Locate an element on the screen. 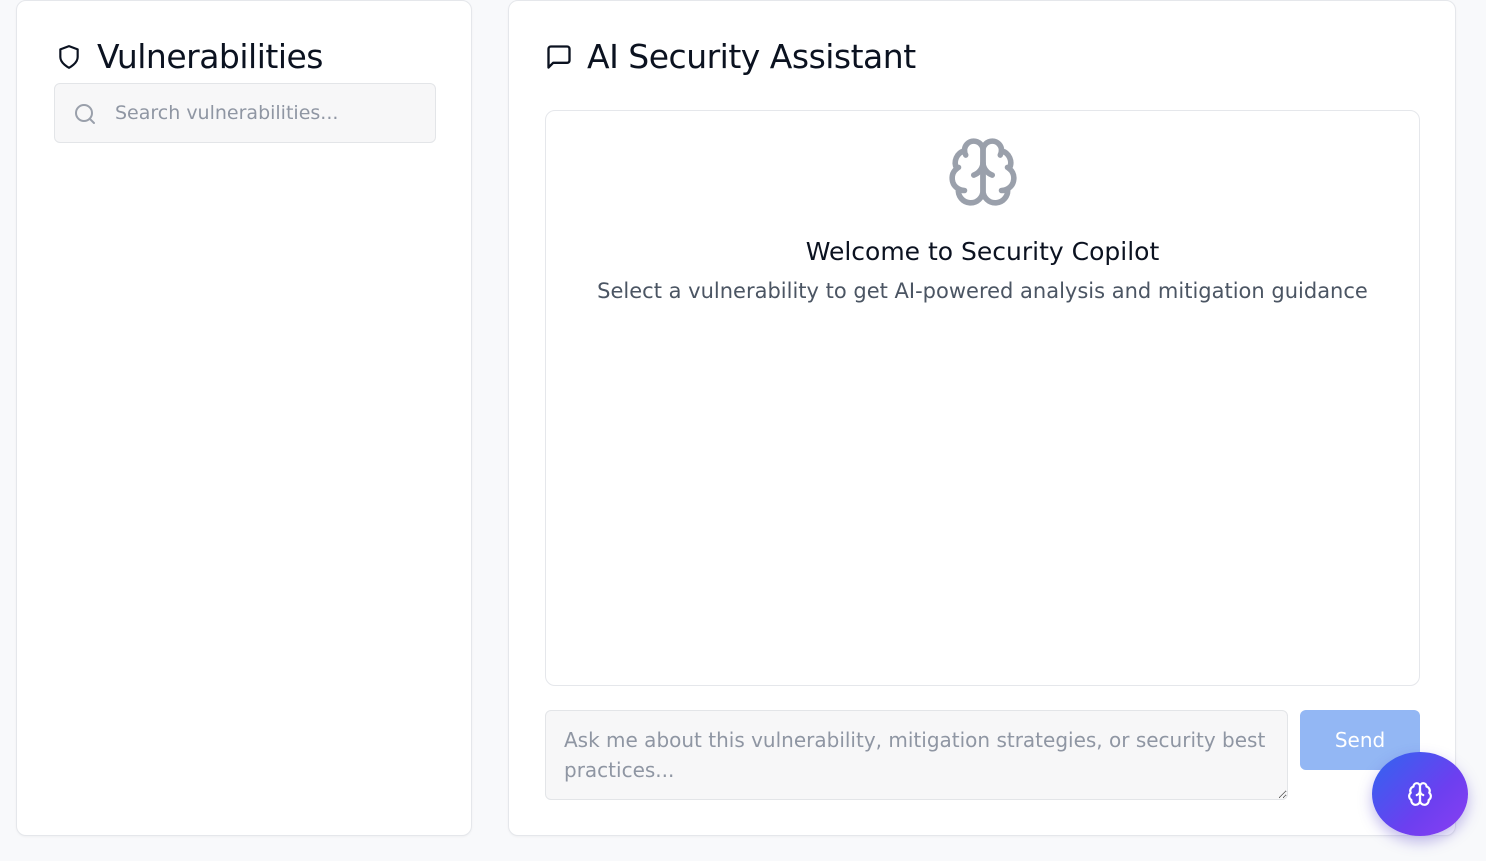 The image size is (1486, 861). message-square-icon is located at coordinates (559, 57).